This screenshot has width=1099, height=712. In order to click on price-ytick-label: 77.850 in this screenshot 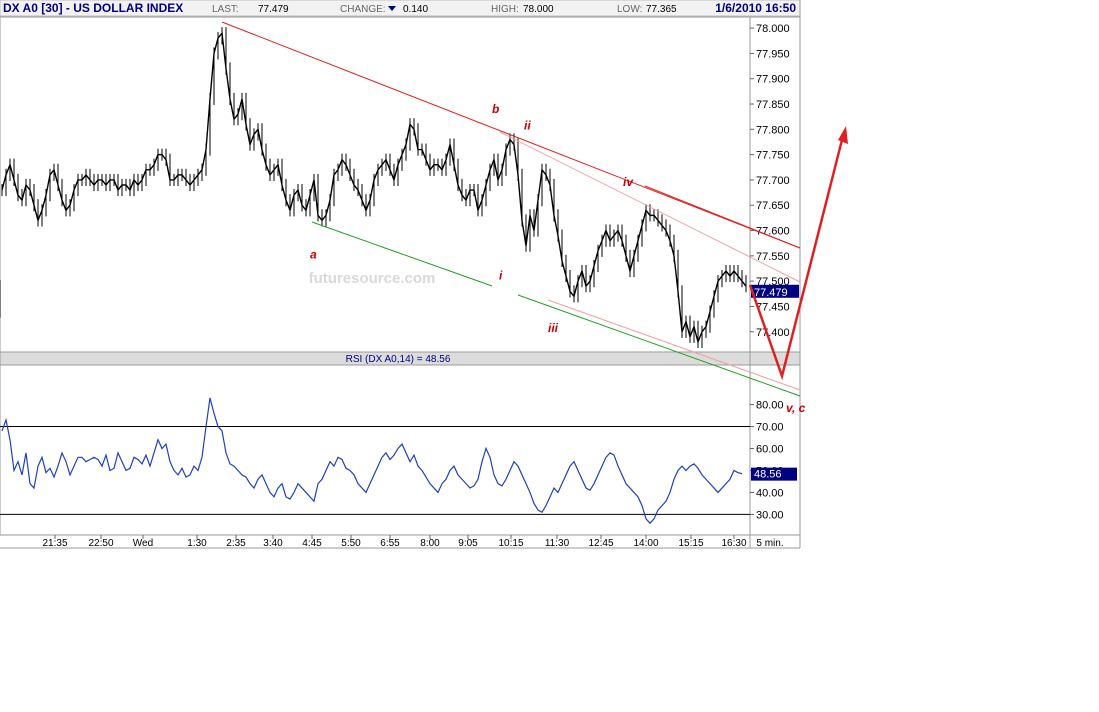, I will do `click(773, 105)`.